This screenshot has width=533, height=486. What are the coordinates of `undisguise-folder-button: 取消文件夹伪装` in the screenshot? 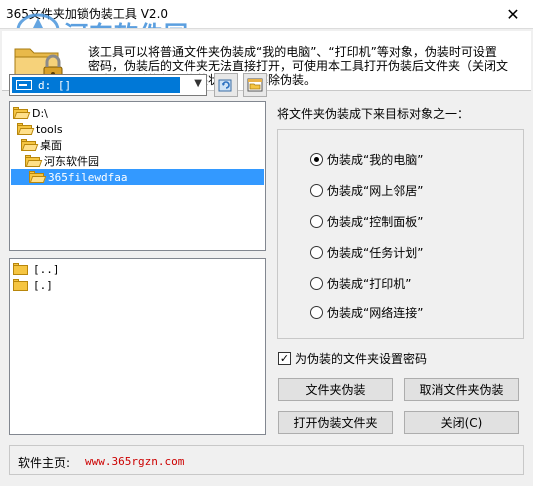 It's located at (461, 389).